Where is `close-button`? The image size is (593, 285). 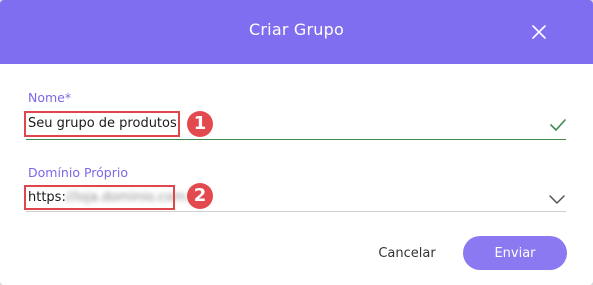
close-button is located at coordinates (539, 32).